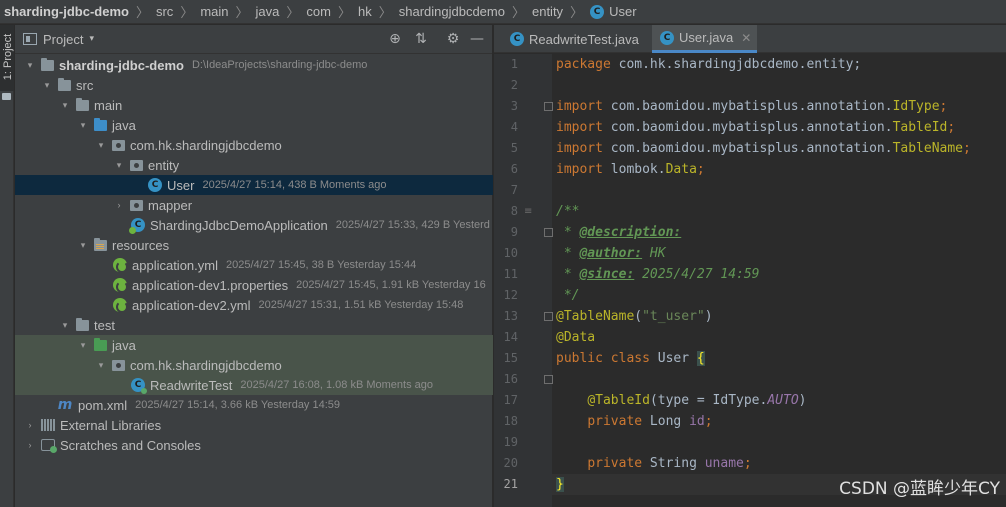 The height and width of the screenshot is (507, 1006). Describe the element at coordinates (214, 11) in the screenshot. I see `breadcrumb-main: main` at that location.